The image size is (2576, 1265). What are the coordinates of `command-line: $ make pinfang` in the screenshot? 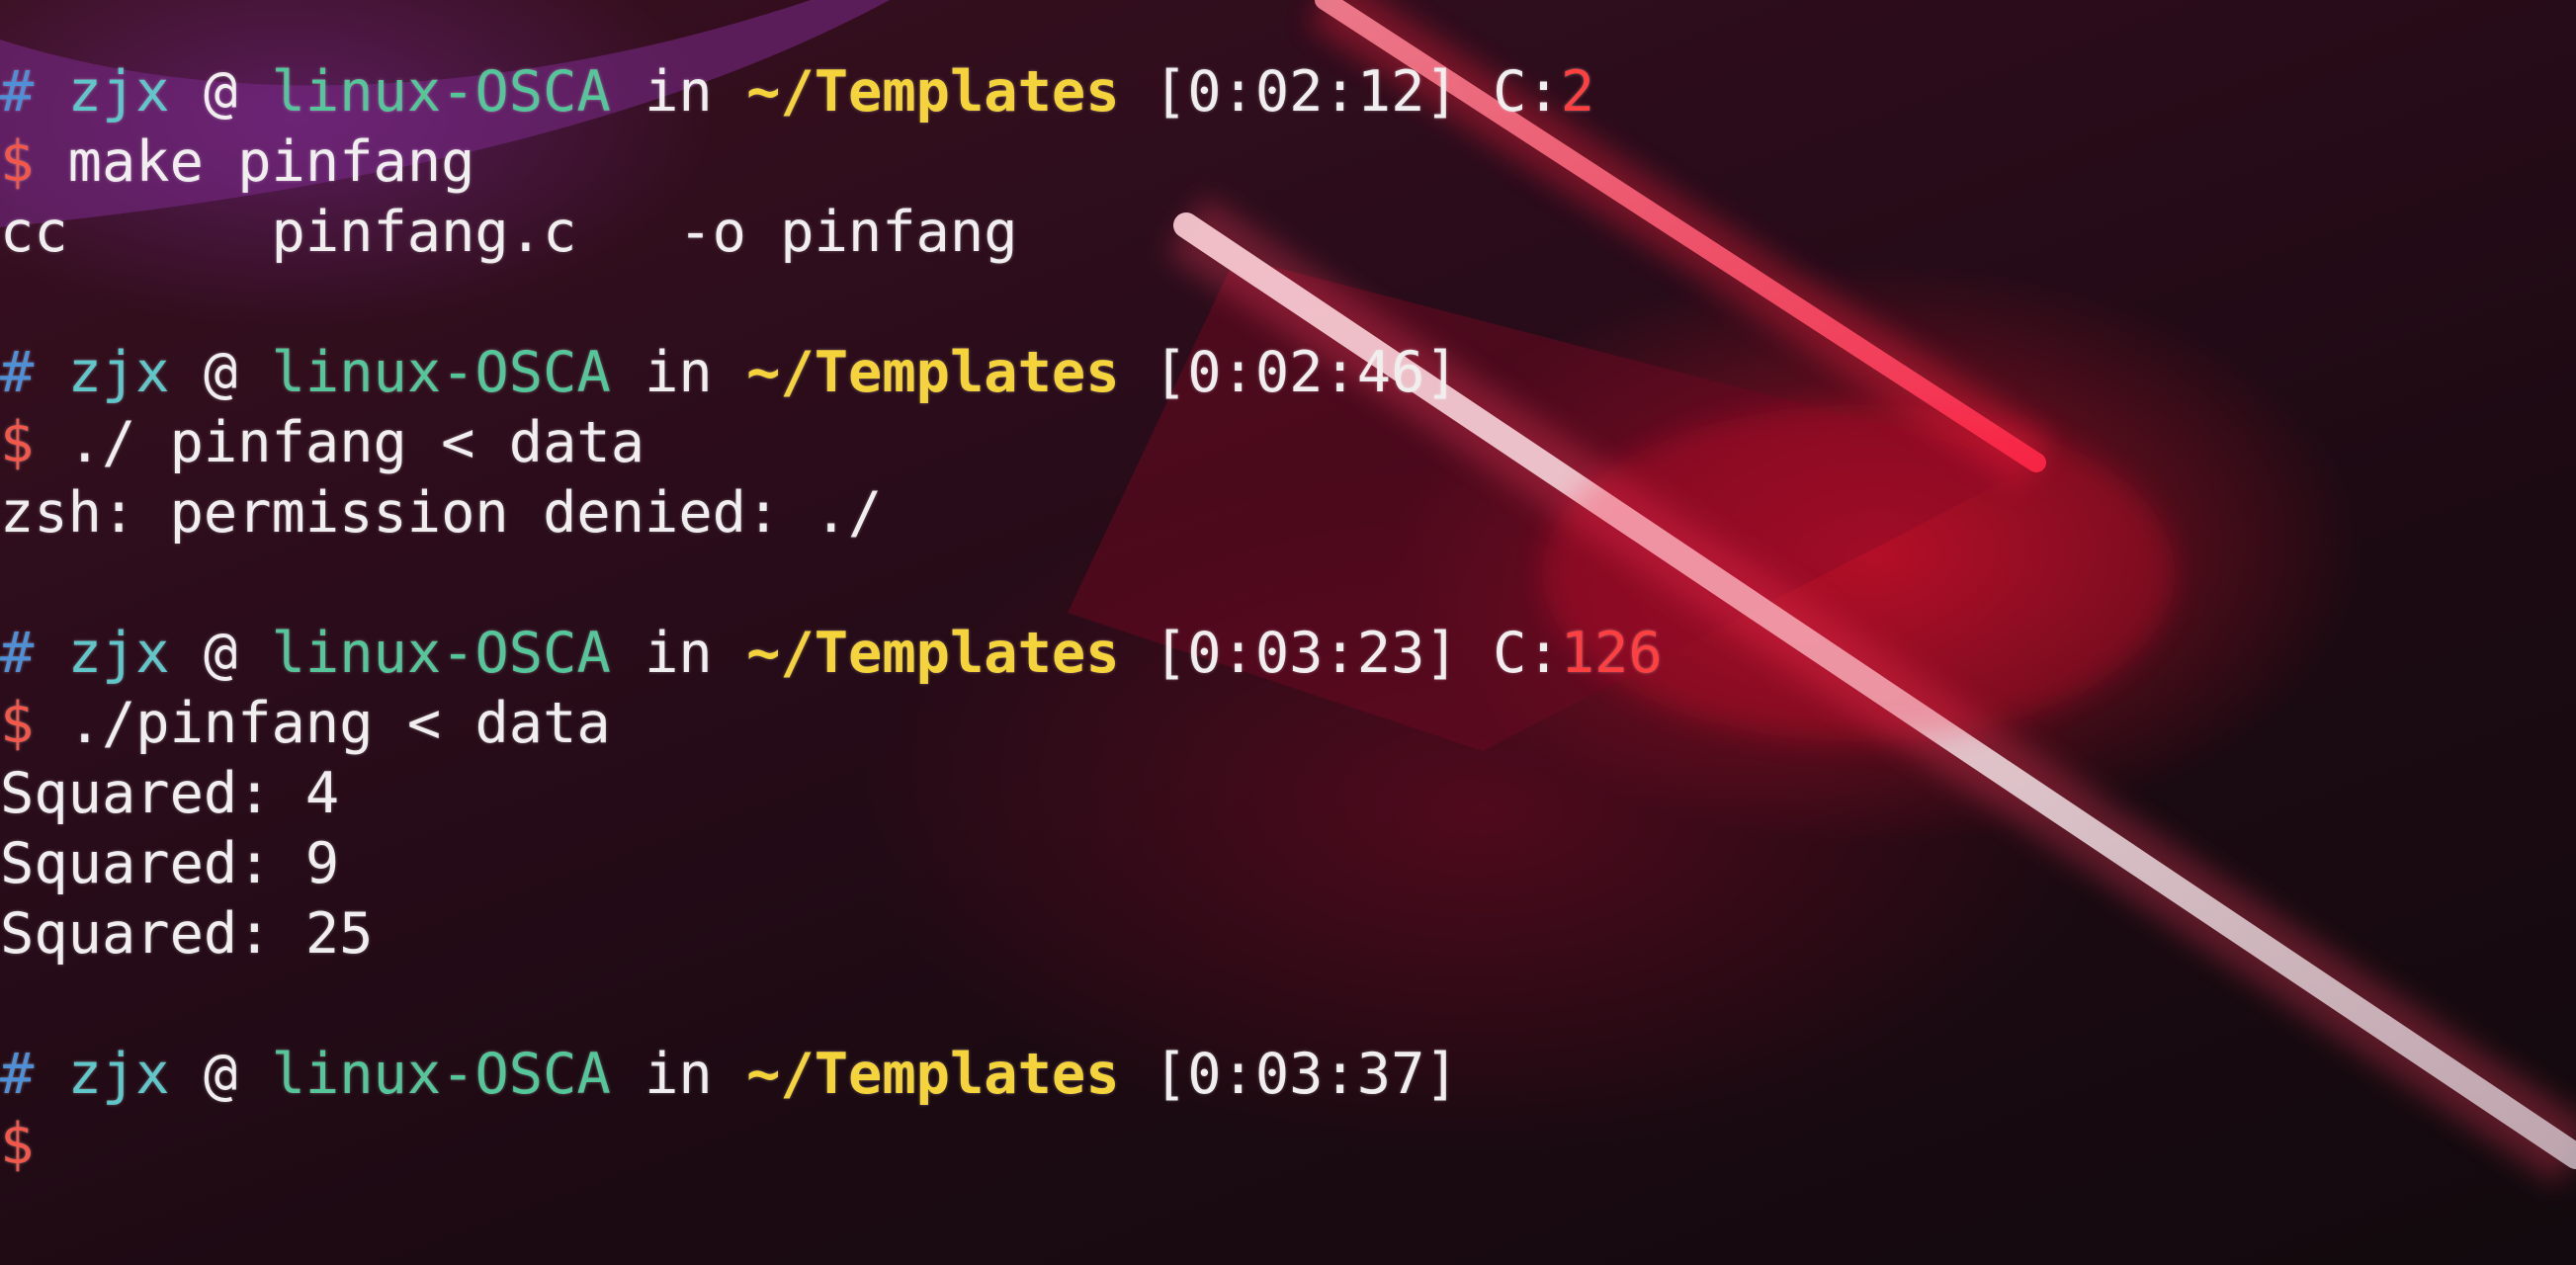 It's located at (1288, 162).